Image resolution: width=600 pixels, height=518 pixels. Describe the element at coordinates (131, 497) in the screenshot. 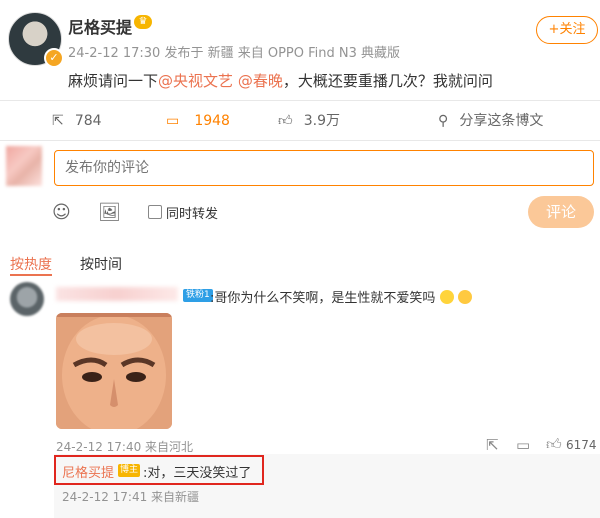

I see `reply-meta: 24-2-12 17:41 来自新疆` at that location.